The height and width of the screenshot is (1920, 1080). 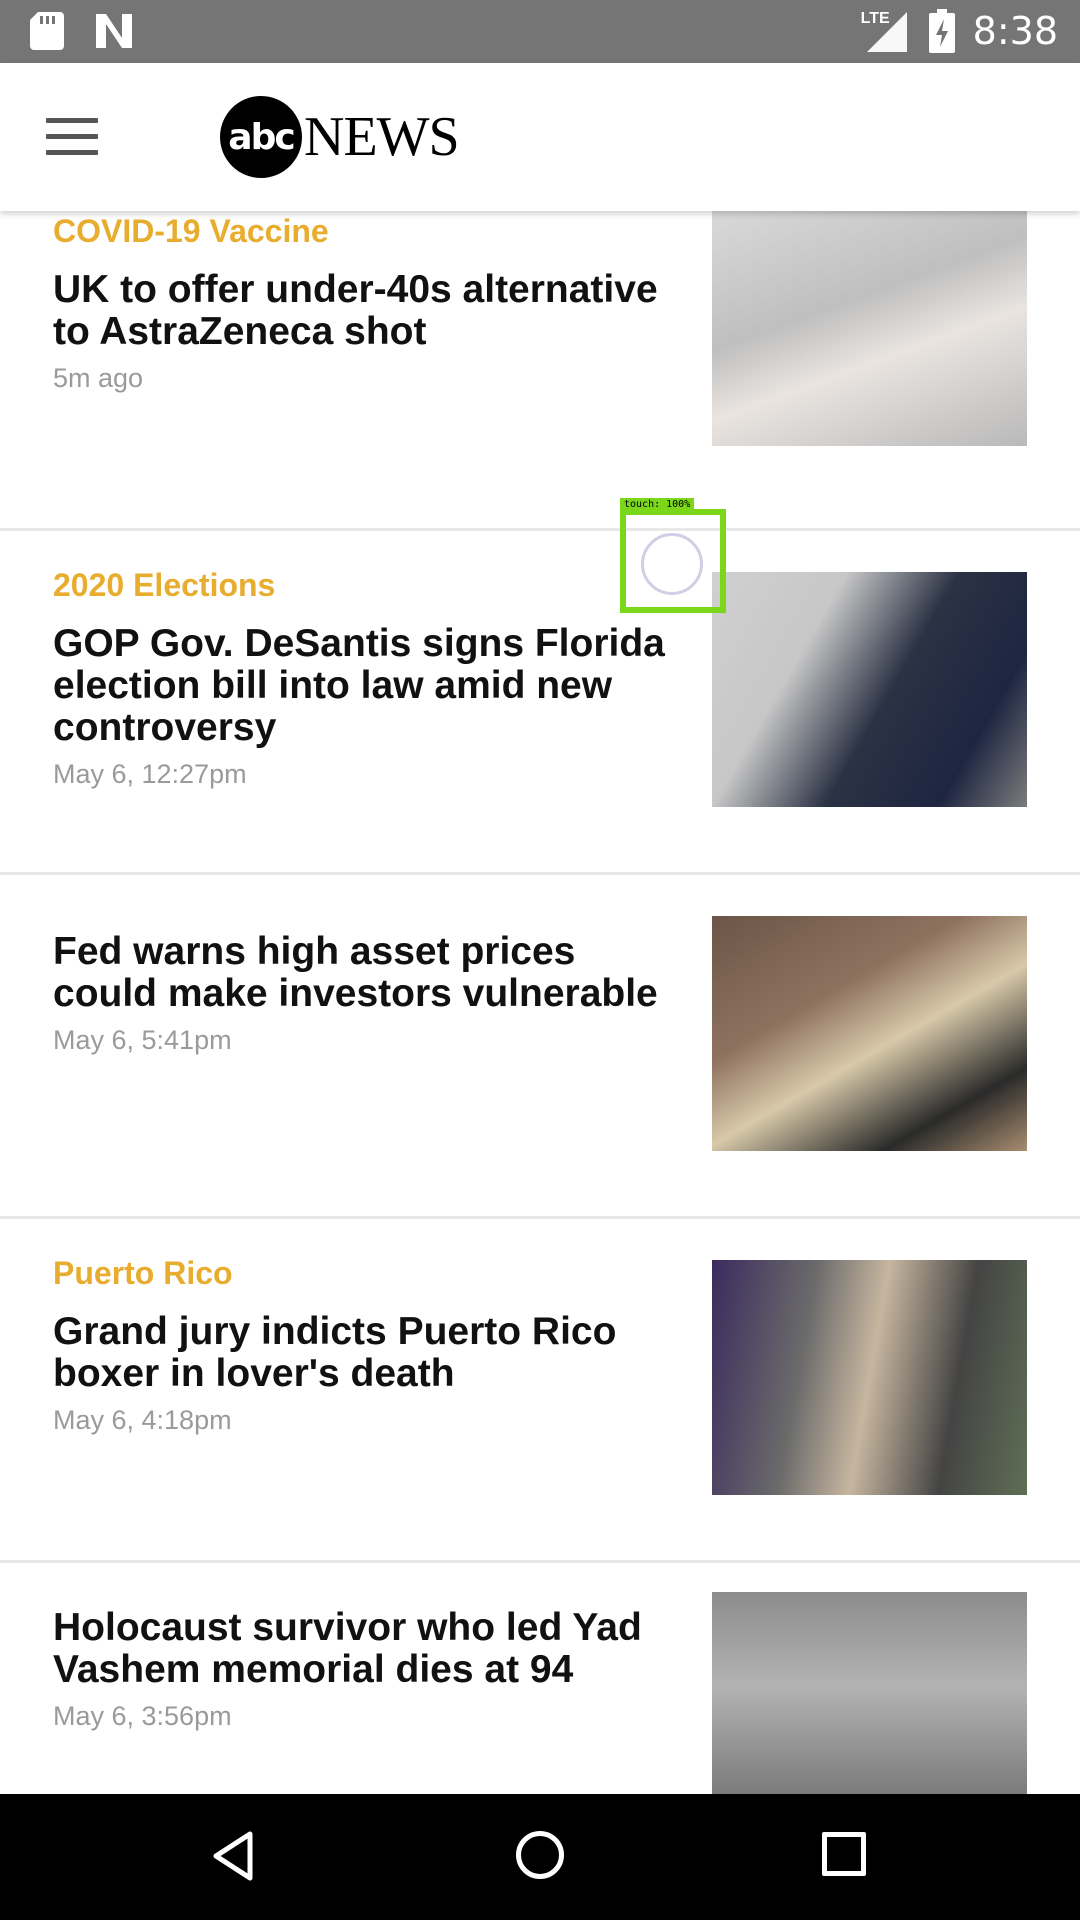 What do you see at coordinates (233, 1856) in the screenshot?
I see `back-icon` at bounding box center [233, 1856].